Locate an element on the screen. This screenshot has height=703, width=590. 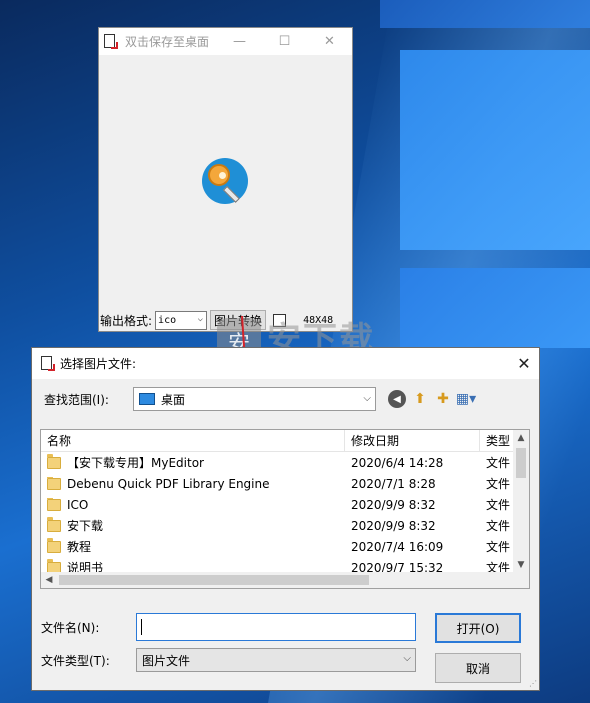
file-name: 安下载 is located at coordinates (85, 526).